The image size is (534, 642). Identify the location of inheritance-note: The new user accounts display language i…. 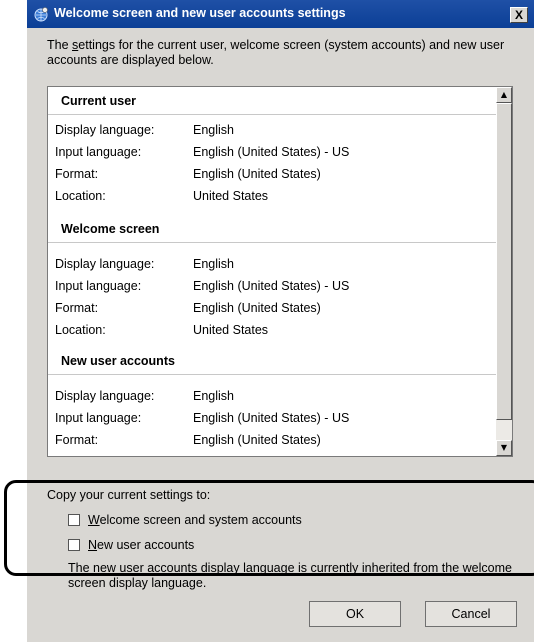
(290, 575).